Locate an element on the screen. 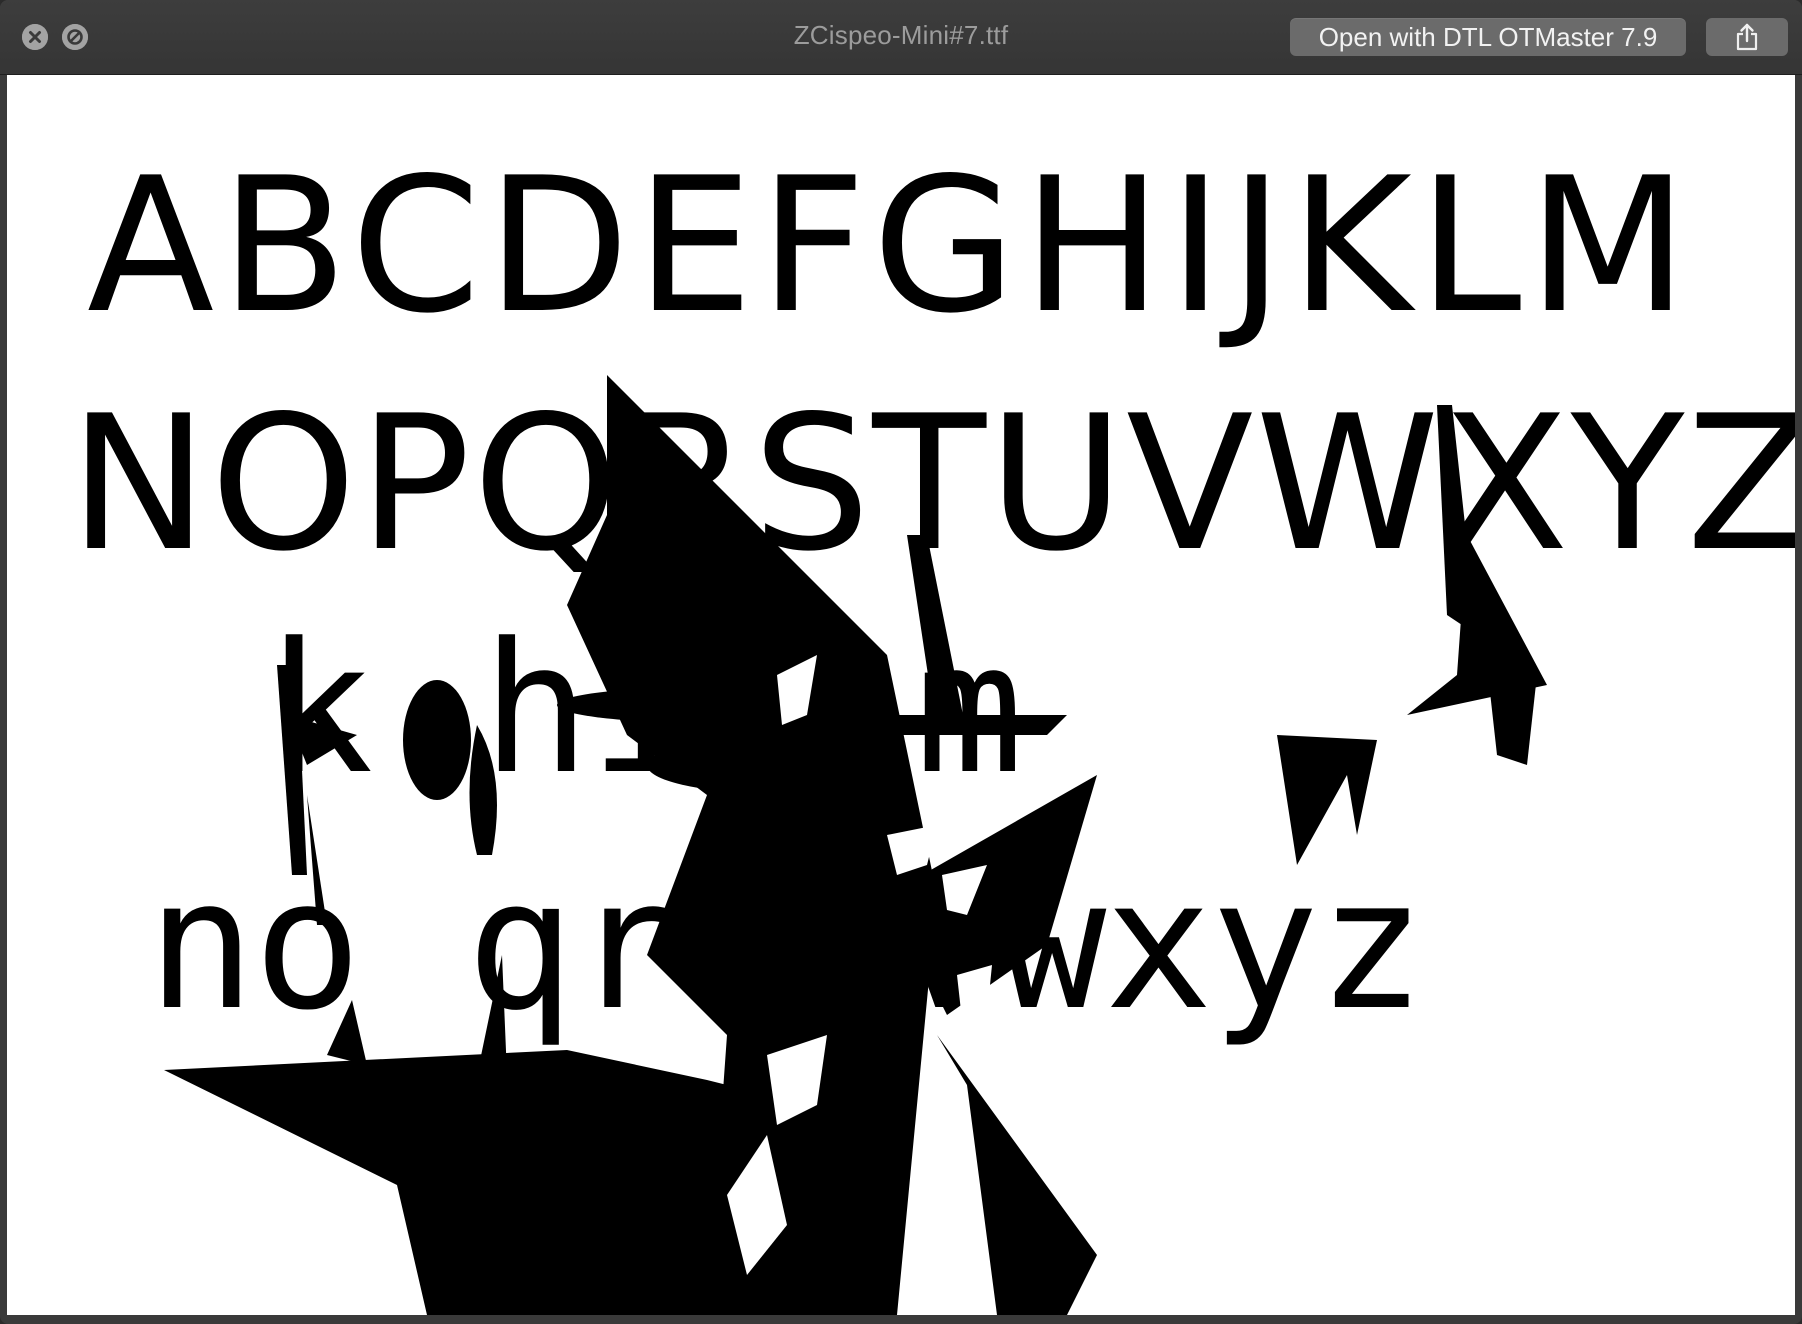 Image resolution: width=1802 pixels, height=1324 pixels. open-with-button: Open with DTL OTMaster 7.9 is located at coordinates (1488, 37).